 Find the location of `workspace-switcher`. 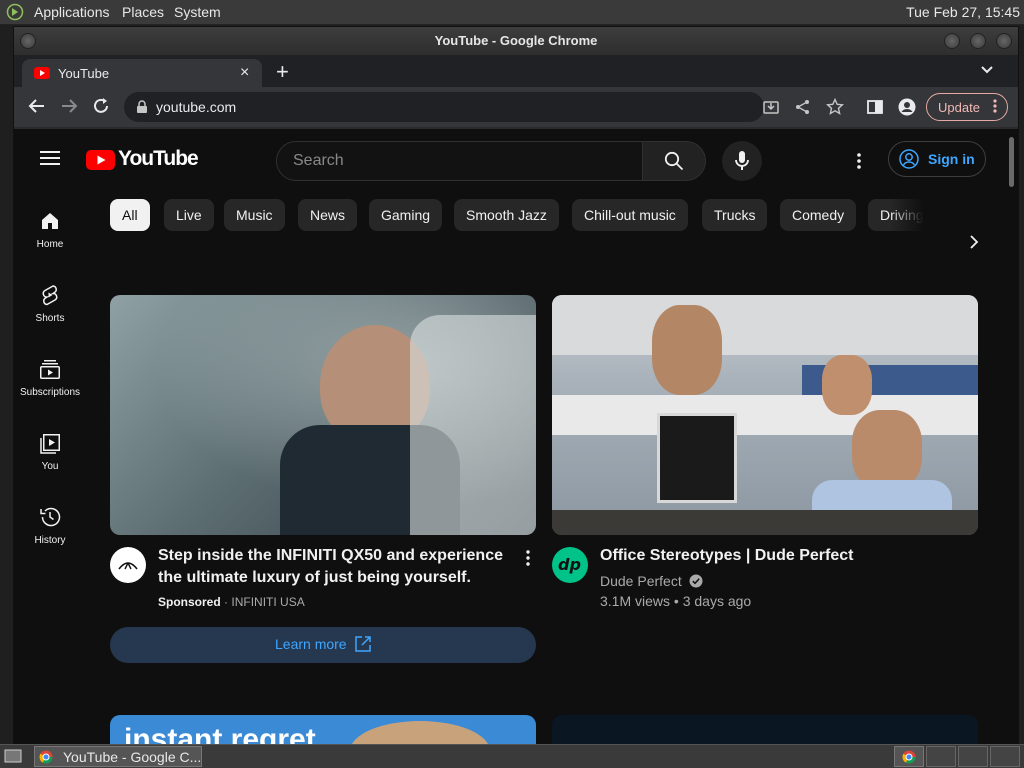

workspace-switcher is located at coordinates (909, 756).